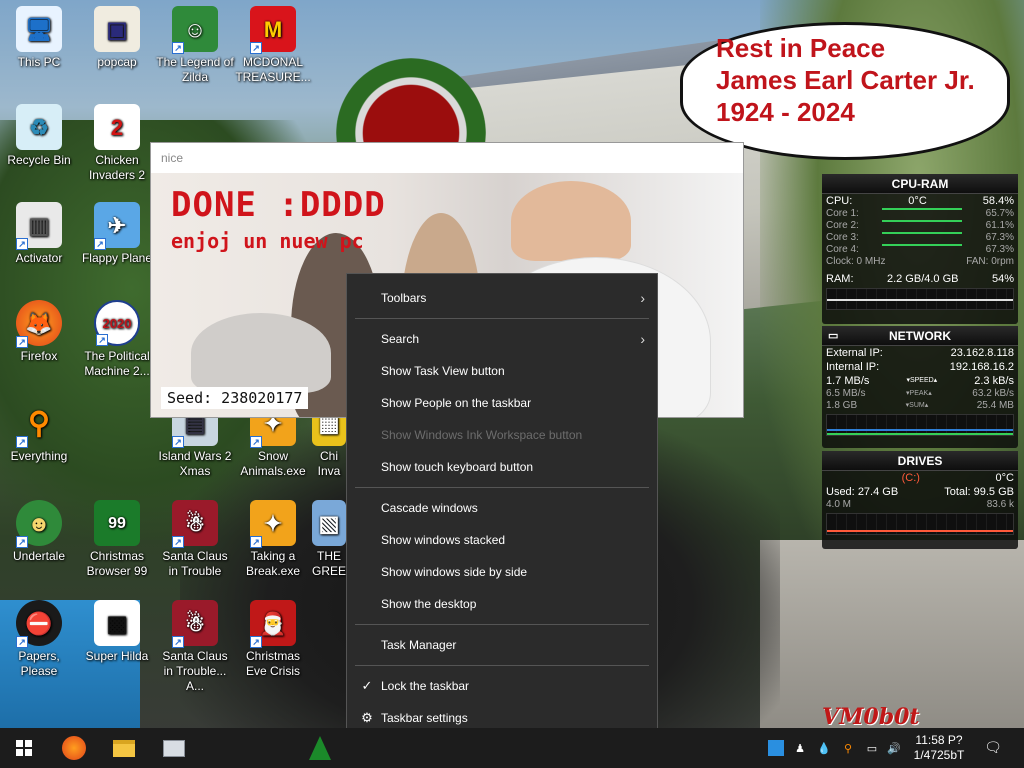 This screenshot has width=1024, height=768. Describe the element at coordinates (920, 367) in the screenshot. I see `internal-ip-row: Internal IP: 192.168.16.2` at that location.